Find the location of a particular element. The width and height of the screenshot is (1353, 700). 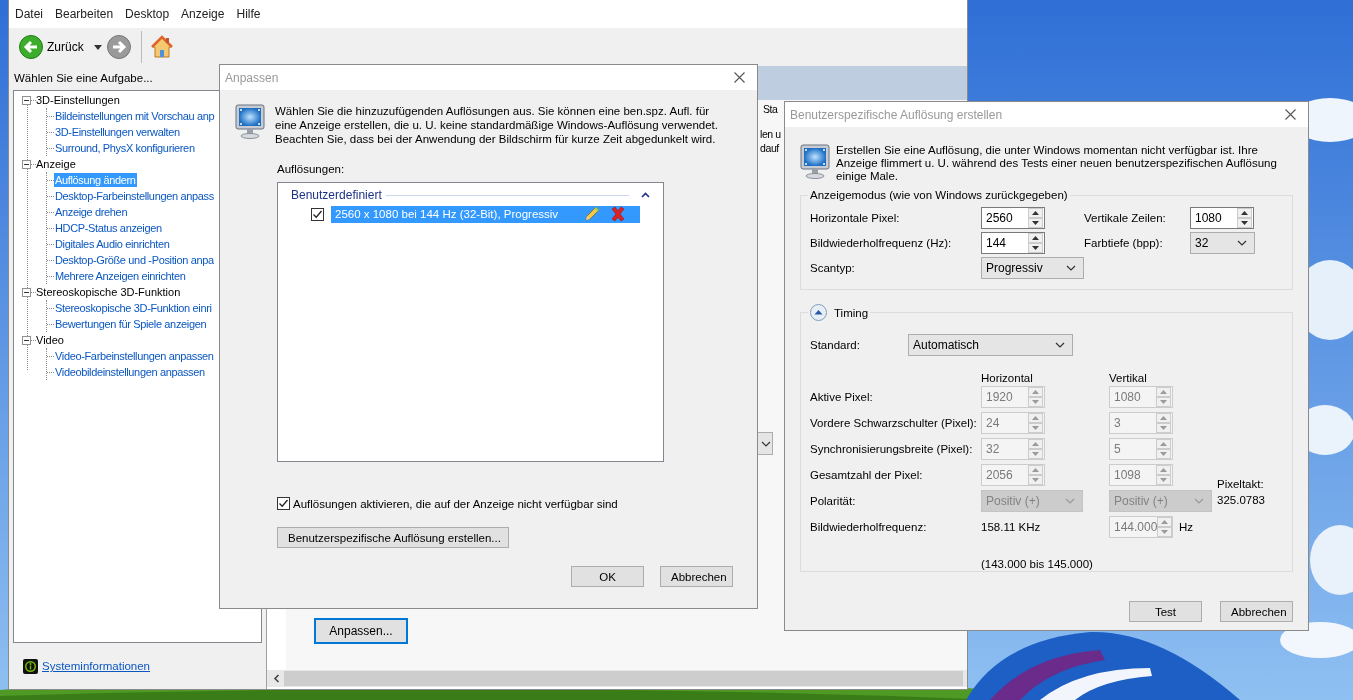

list-label: Auflösungen: is located at coordinates (311, 169).